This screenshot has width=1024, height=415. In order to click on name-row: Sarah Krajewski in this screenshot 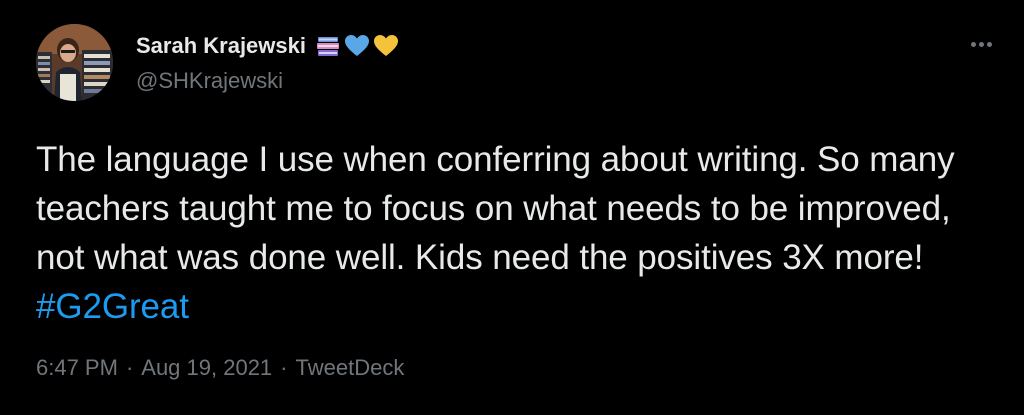, I will do `click(267, 46)`.